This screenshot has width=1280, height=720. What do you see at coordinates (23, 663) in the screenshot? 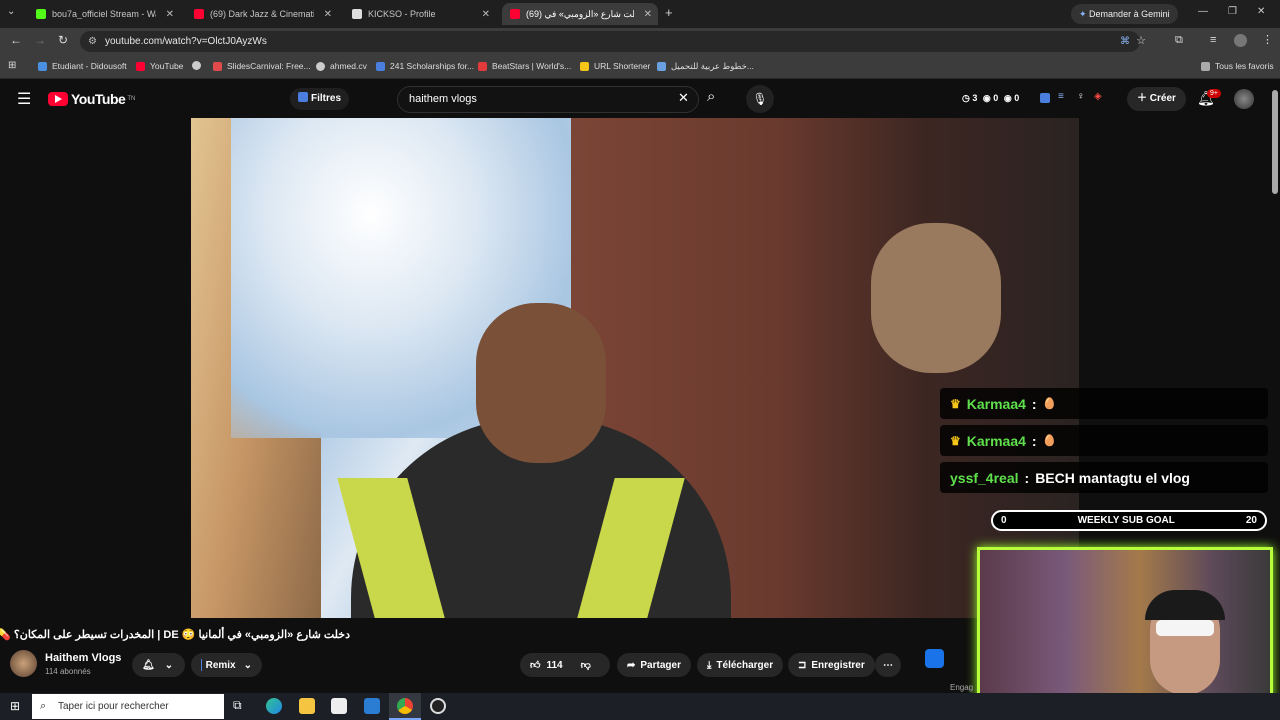
I see `channel-avatar` at bounding box center [23, 663].